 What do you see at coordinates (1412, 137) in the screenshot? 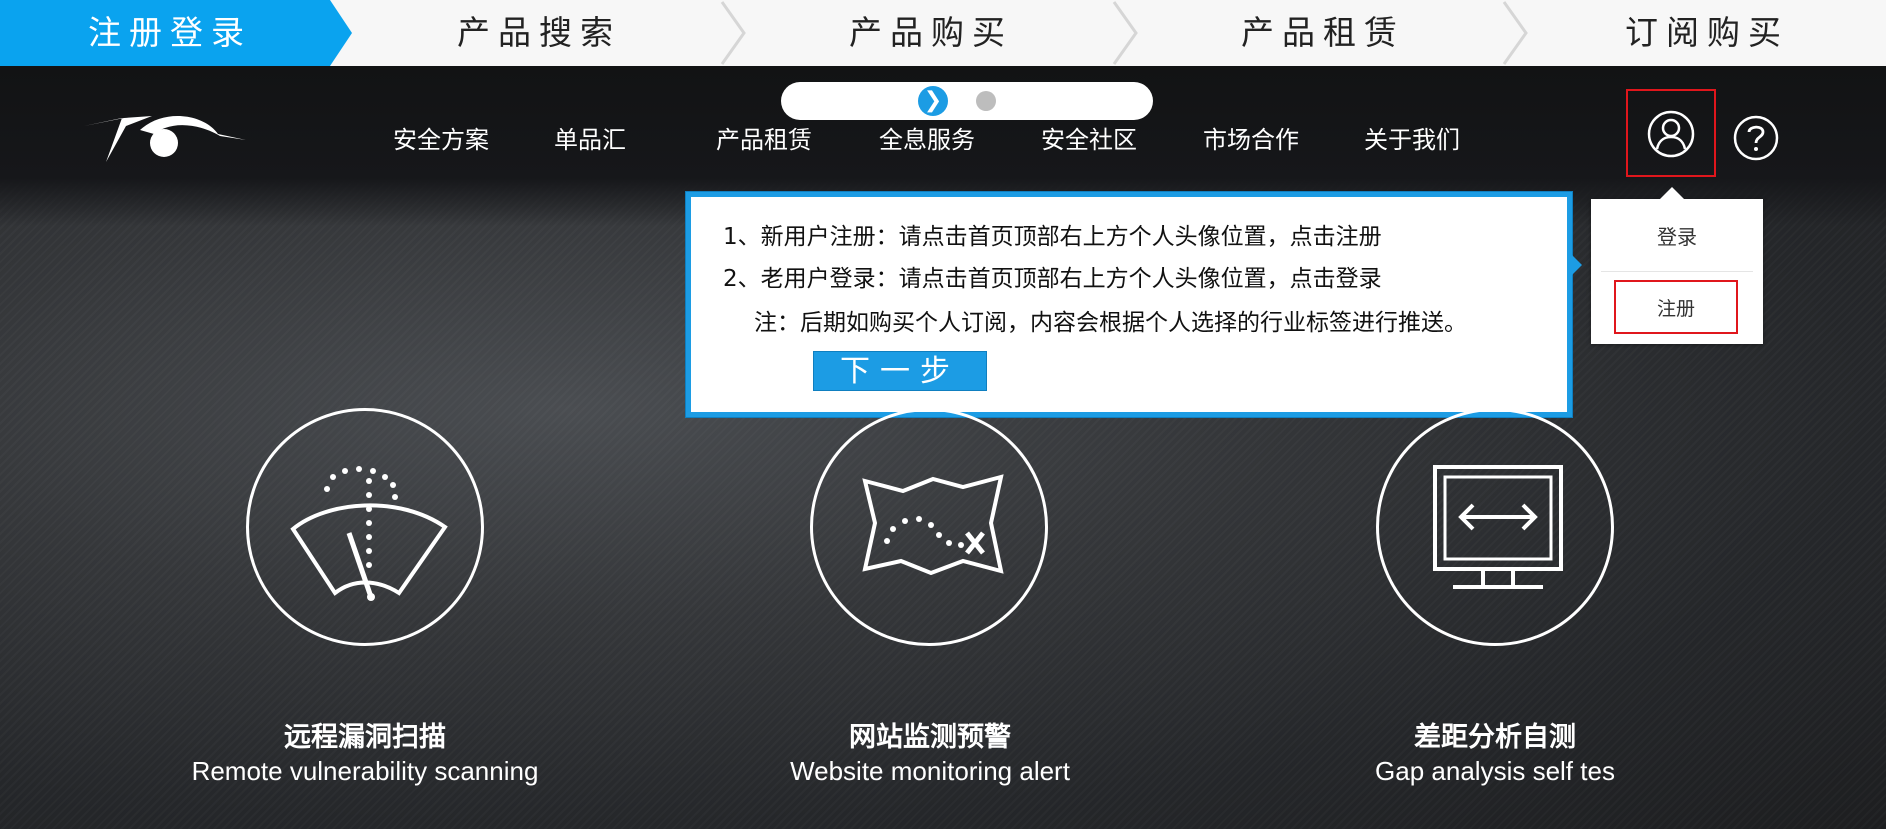
I see `nav-about-us: 关于我们` at bounding box center [1412, 137].